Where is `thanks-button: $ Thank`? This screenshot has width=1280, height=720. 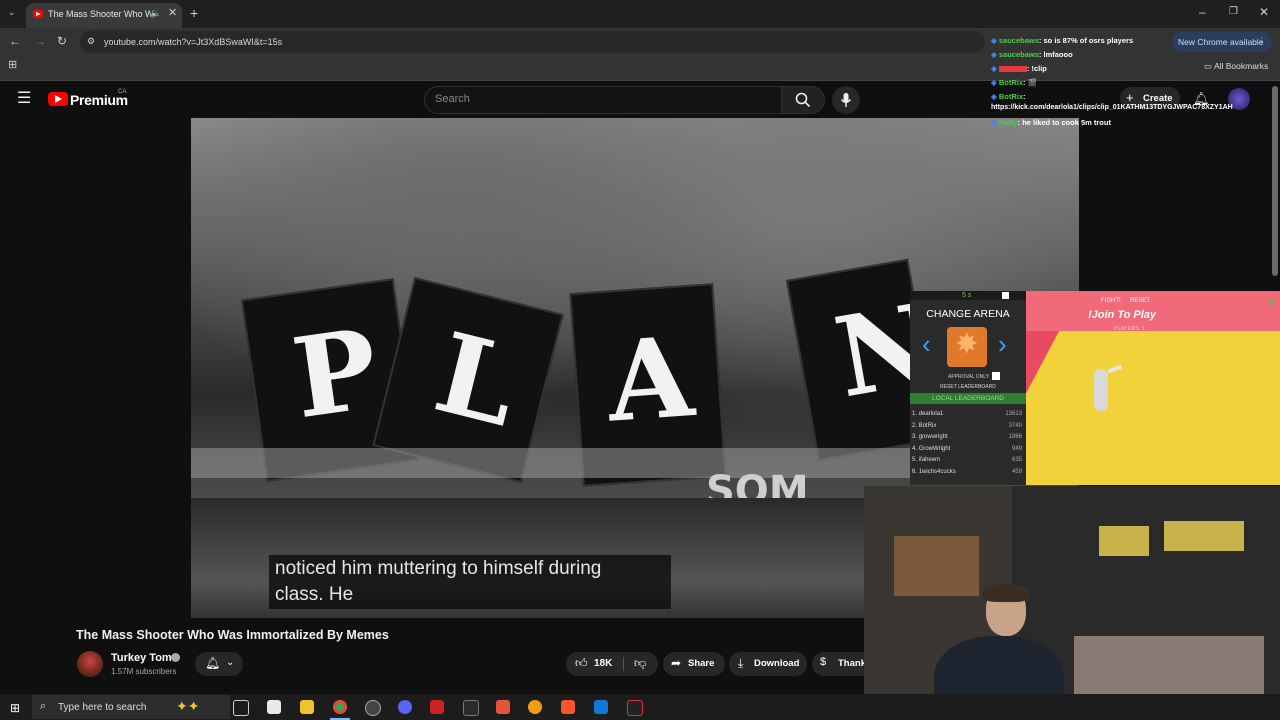
thanks-button: $ Thank is located at coordinates (842, 664).